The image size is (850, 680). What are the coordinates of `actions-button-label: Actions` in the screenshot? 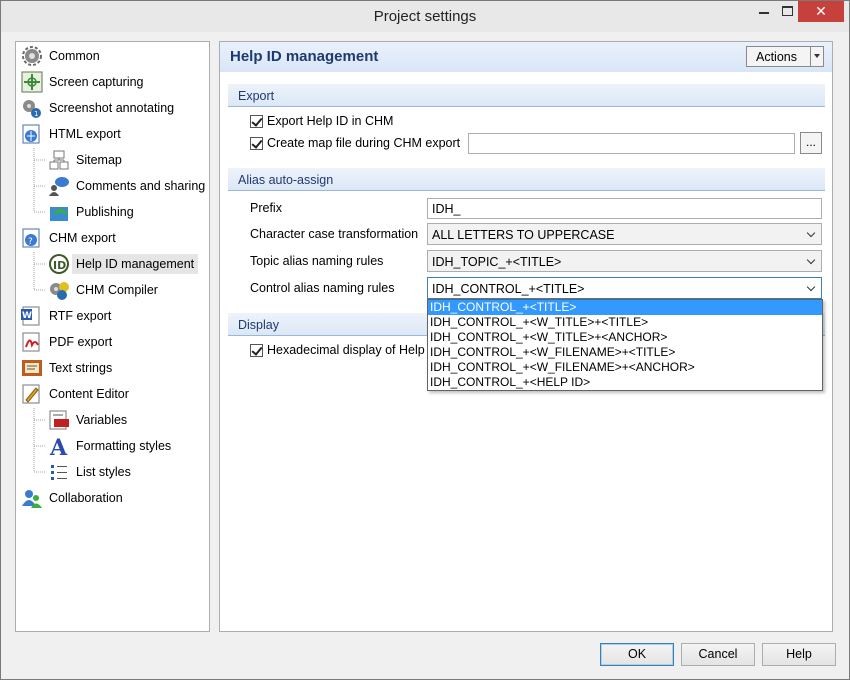 It's located at (776, 57).